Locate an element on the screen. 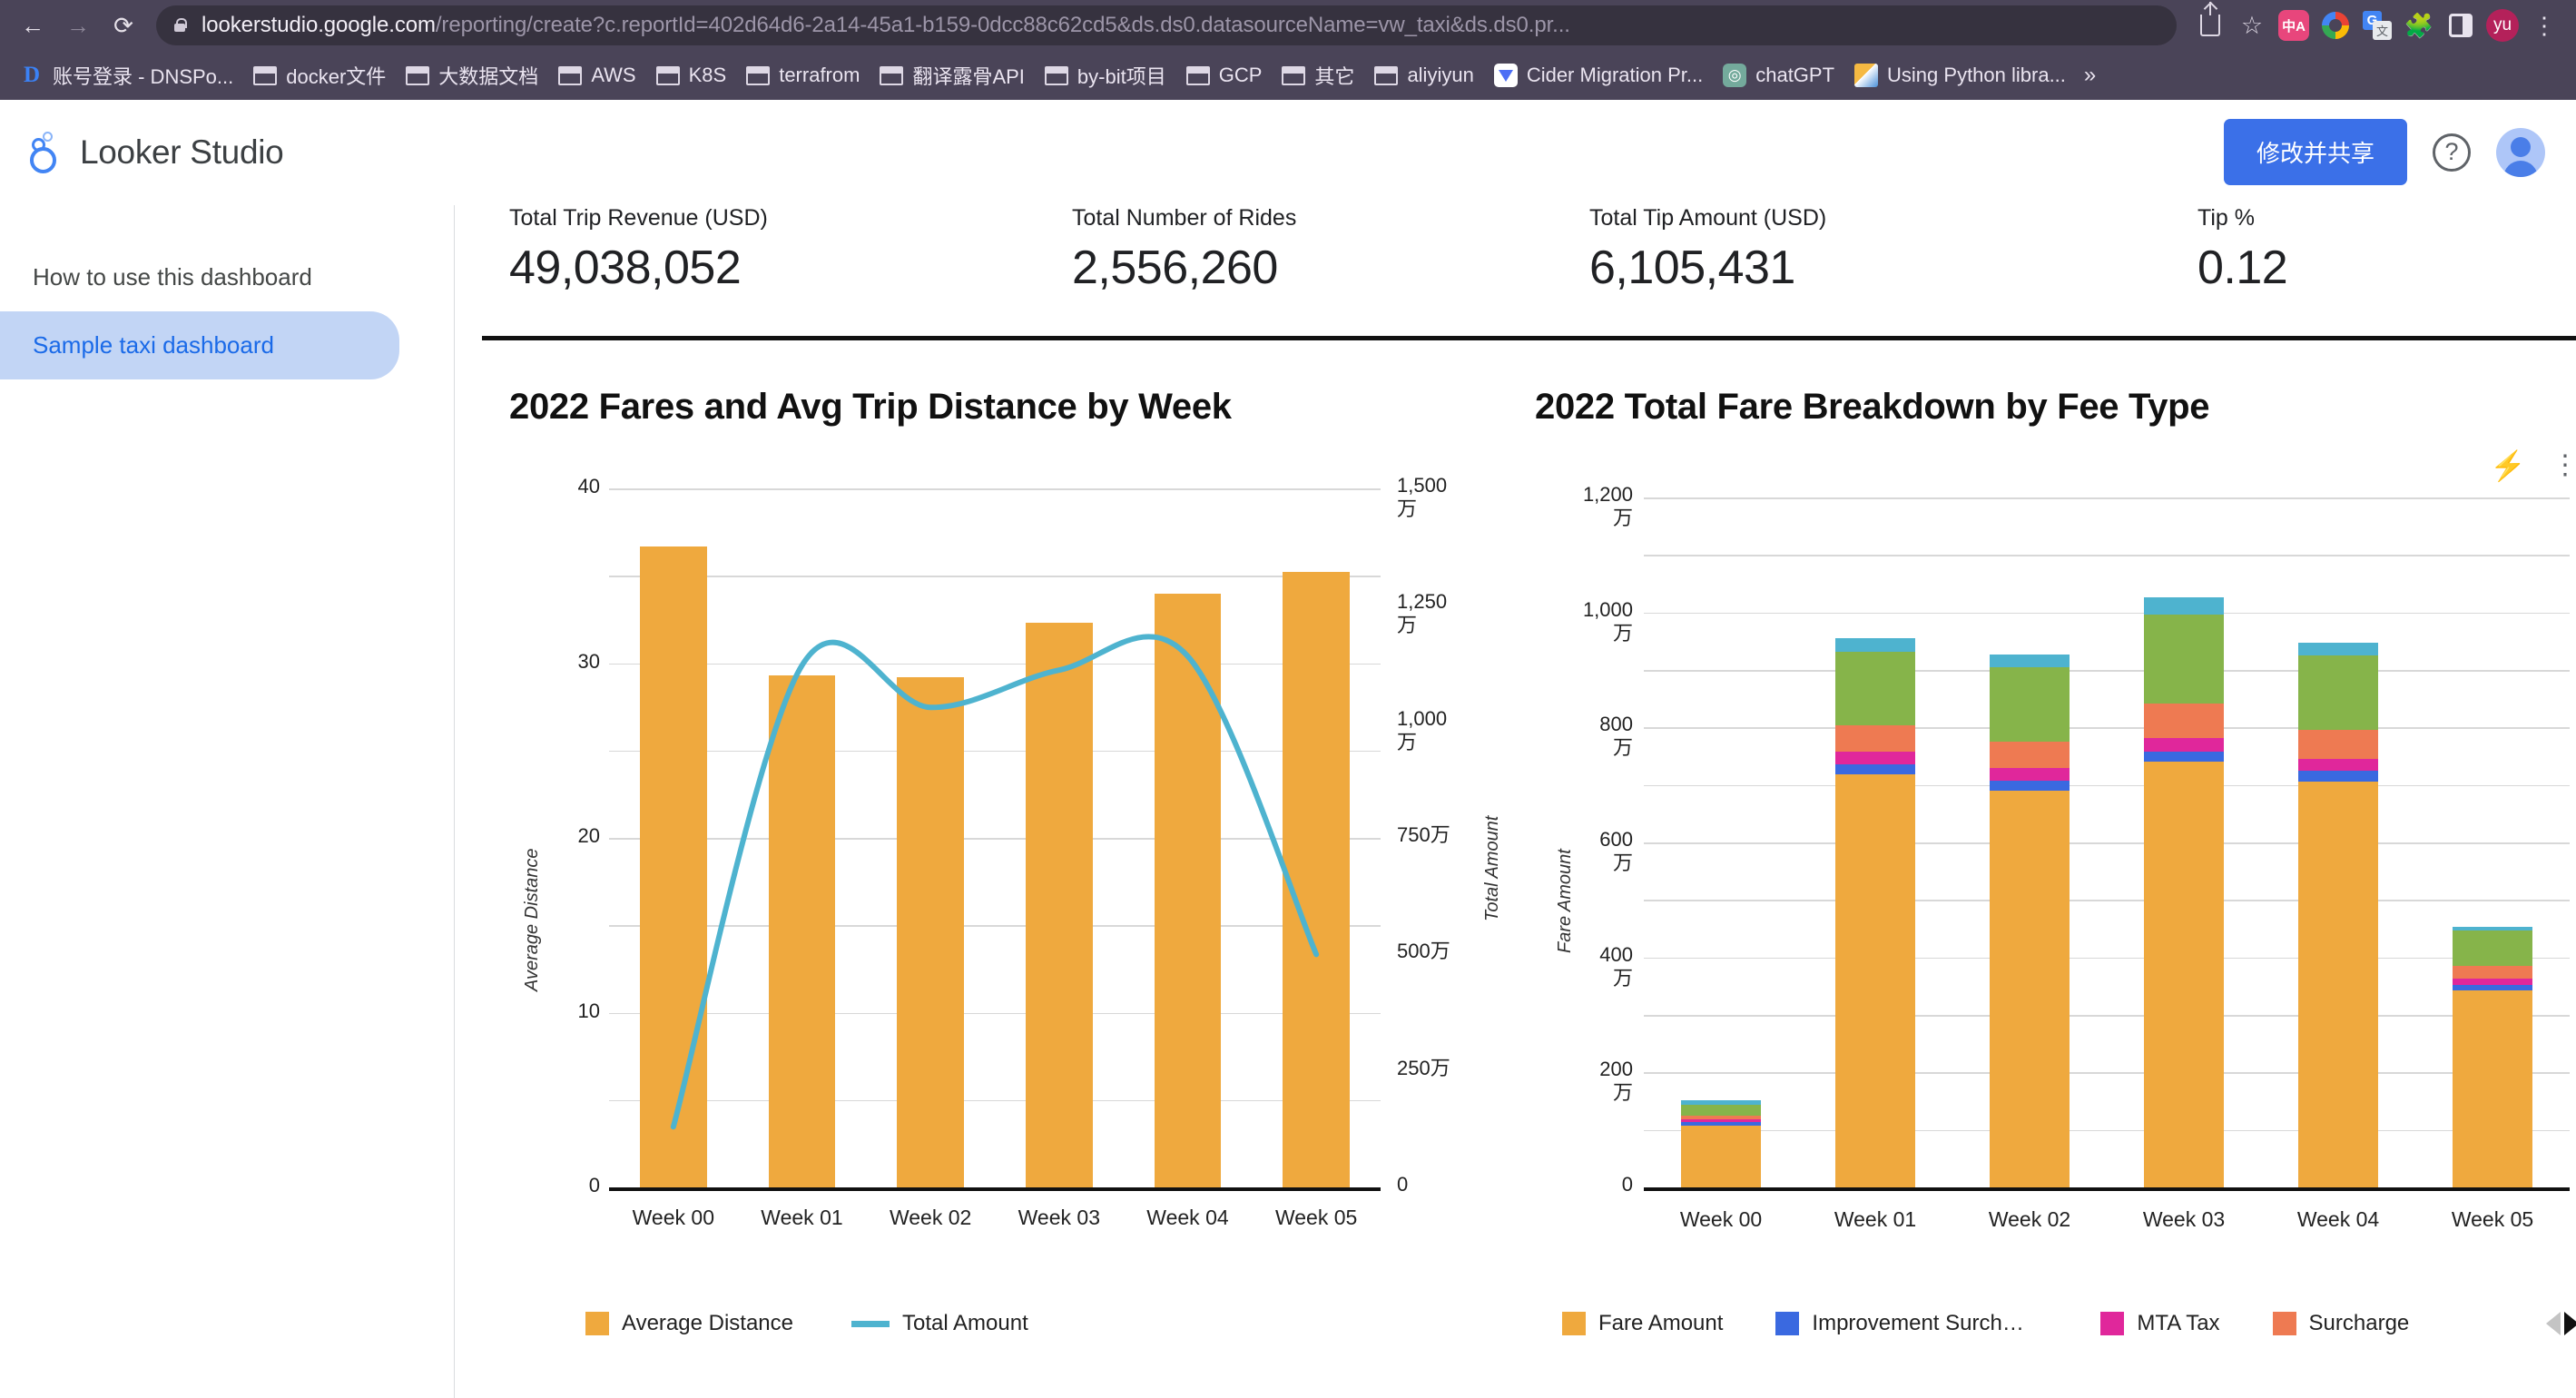  y-axis-tick-label: 0 is located at coordinates (594, 1185).